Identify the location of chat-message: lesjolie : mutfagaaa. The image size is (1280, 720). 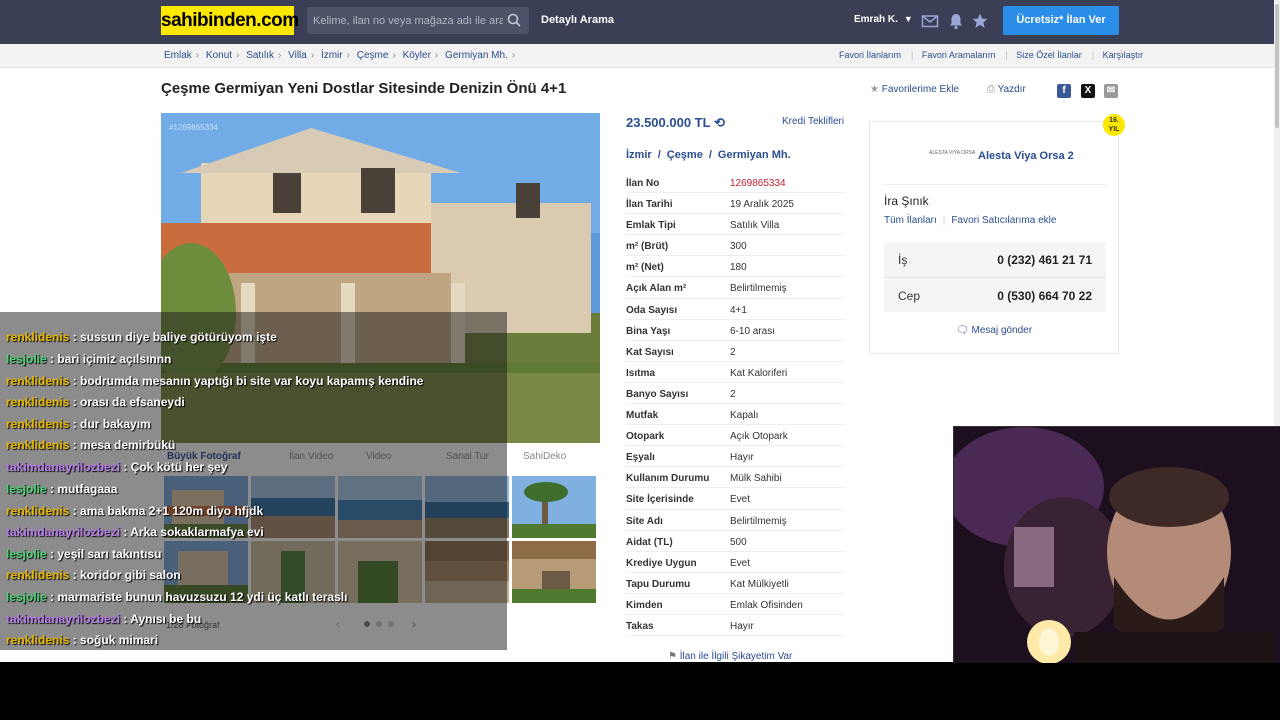
(61, 489).